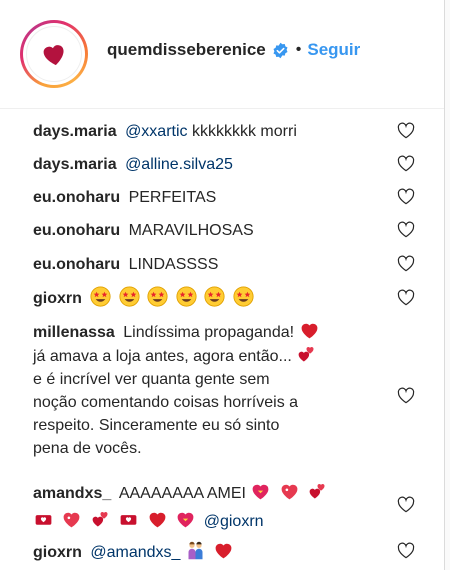 This screenshot has width=450, height=570. Describe the element at coordinates (191, 230) in the screenshot. I see `comment-text: MARAVILHOSAS` at that location.